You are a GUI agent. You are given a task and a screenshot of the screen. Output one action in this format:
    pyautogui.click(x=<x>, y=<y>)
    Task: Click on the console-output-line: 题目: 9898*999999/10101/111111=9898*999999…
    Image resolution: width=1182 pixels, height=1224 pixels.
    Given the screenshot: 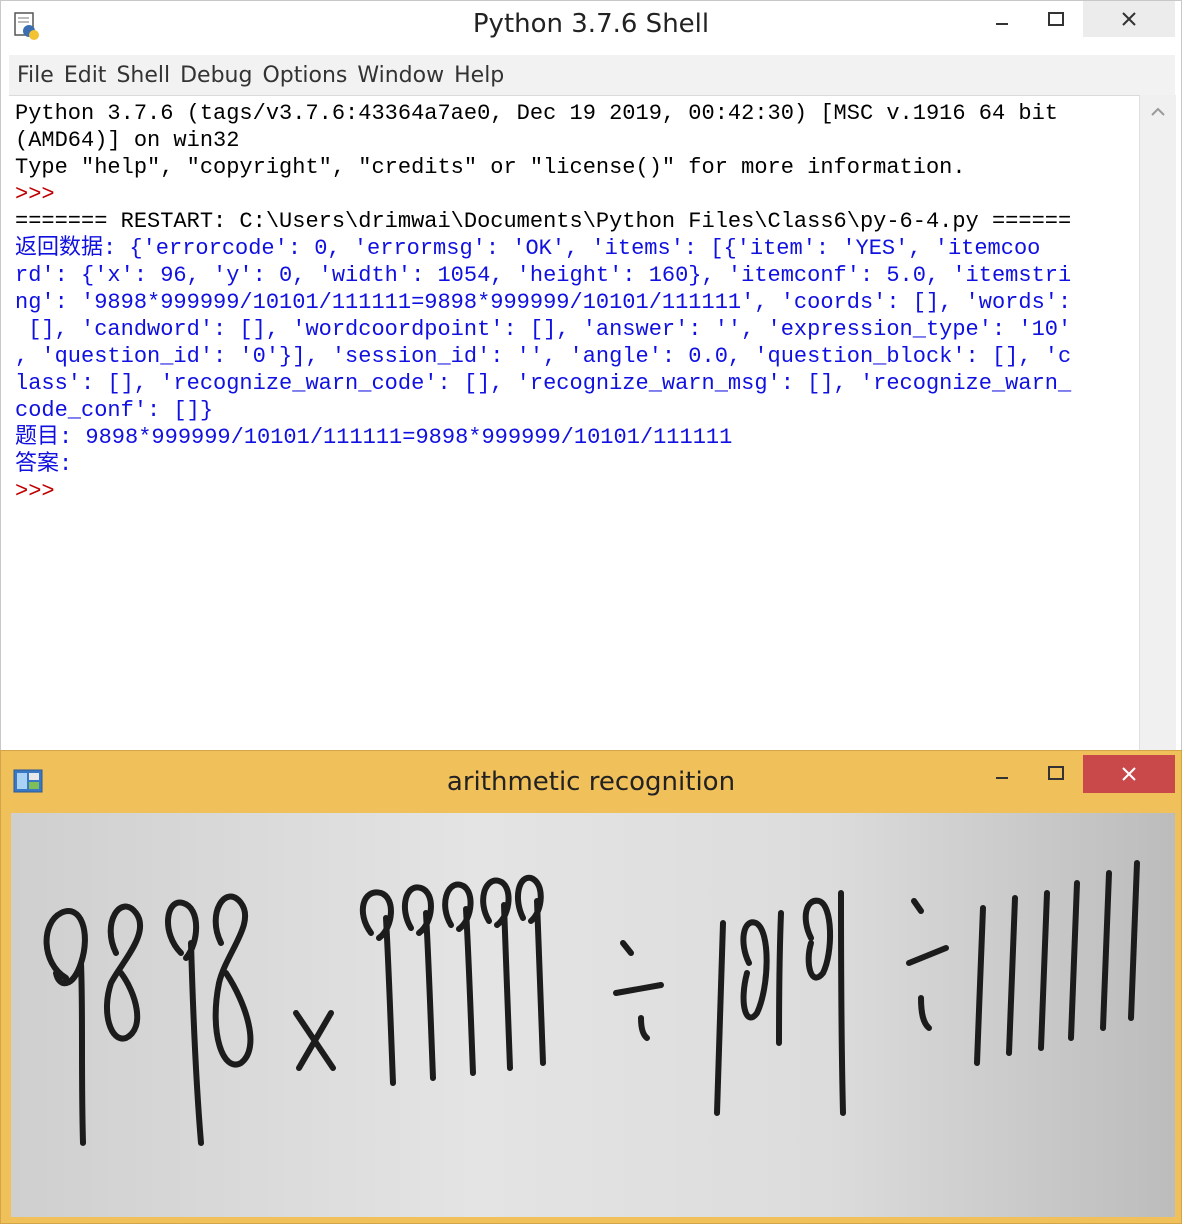 What is the action you would take?
    pyautogui.click(x=374, y=437)
    